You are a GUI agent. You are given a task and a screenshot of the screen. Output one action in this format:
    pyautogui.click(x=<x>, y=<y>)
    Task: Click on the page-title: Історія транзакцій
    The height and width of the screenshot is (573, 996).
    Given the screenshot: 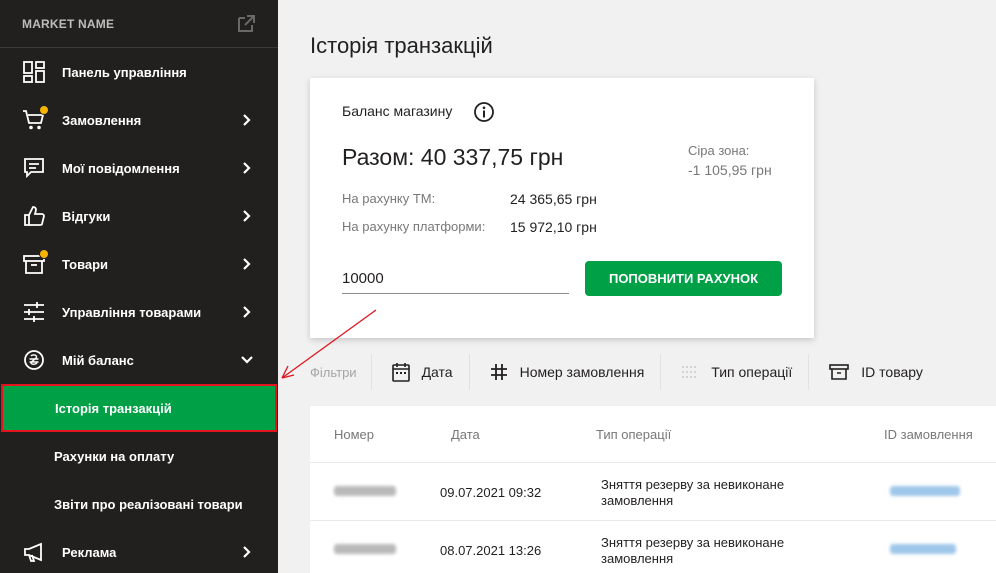 What is the action you would take?
    pyautogui.click(x=401, y=45)
    